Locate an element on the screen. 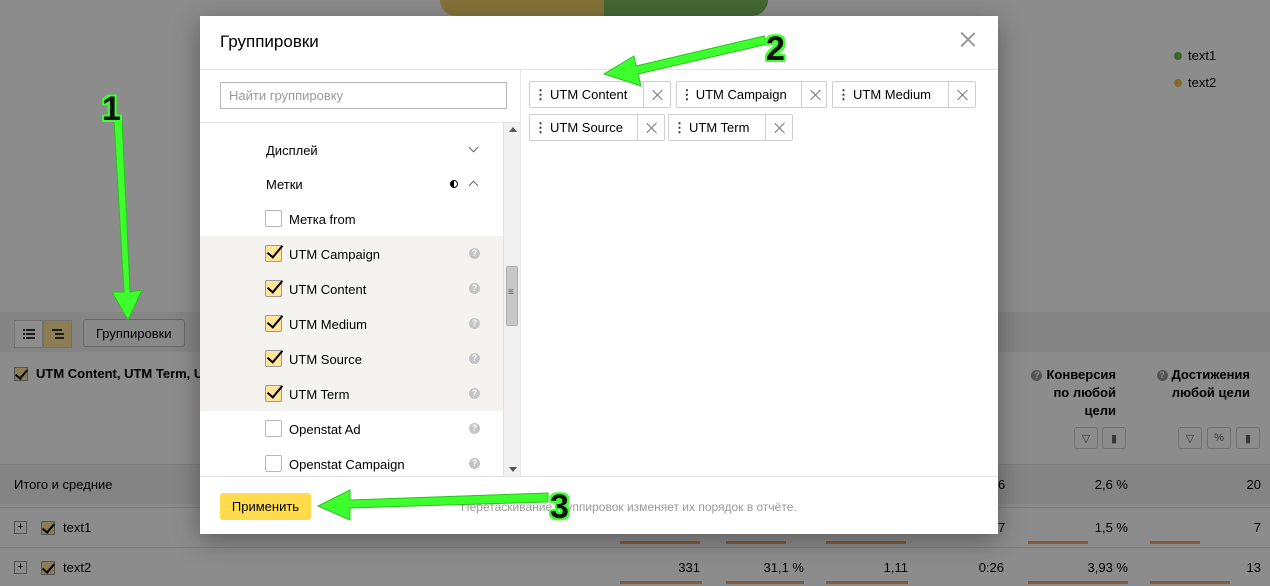 This screenshot has width=1270, height=586. annotation-number-1: 1 is located at coordinates (111, 109).